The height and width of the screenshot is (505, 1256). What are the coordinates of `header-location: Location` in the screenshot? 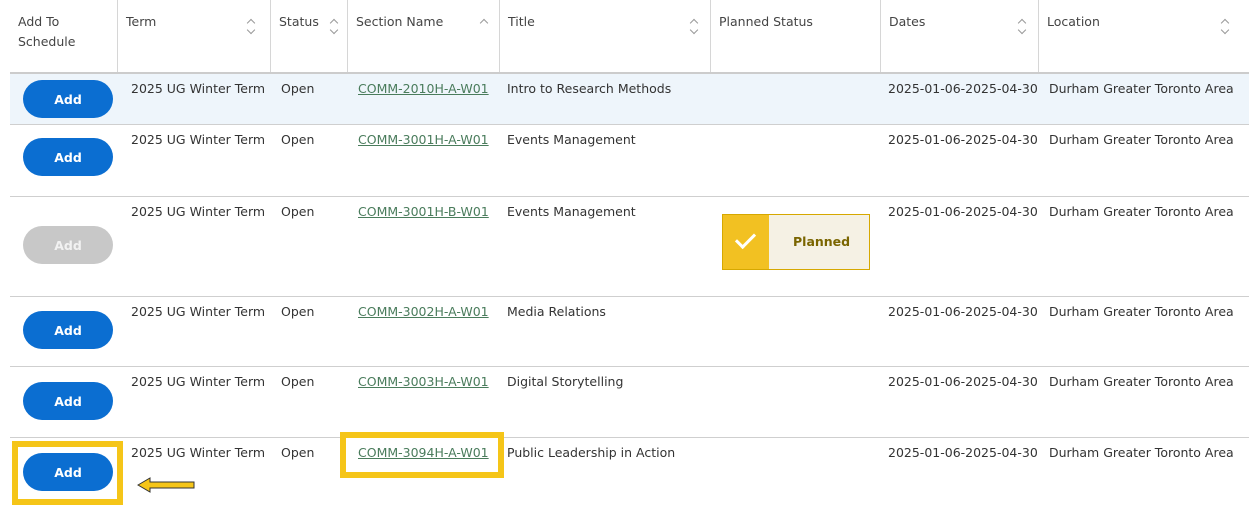 It's located at (1138, 36).